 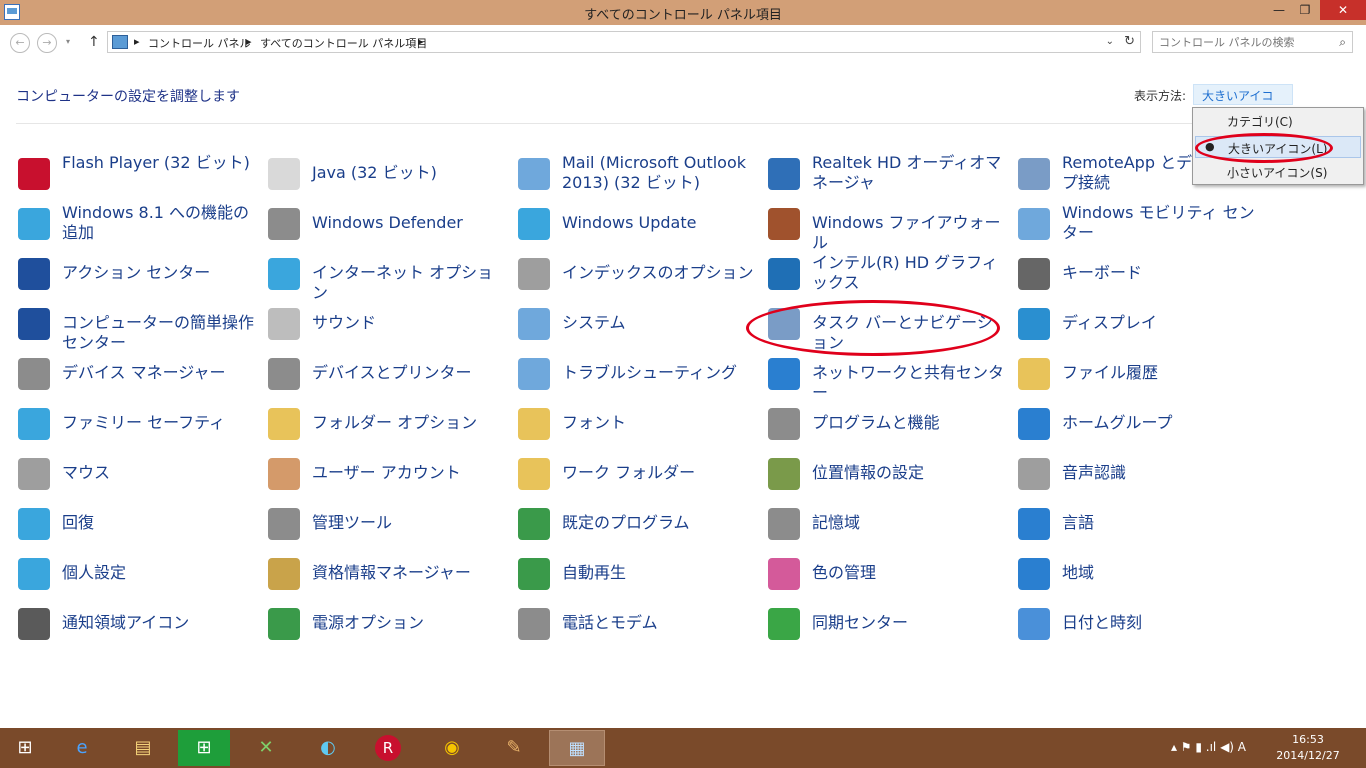 What do you see at coordinates (888, 271) in the screenshot?
I see `control-panel-item: インテル(R) HD グラフィックス` at bounding box center [888, 271].